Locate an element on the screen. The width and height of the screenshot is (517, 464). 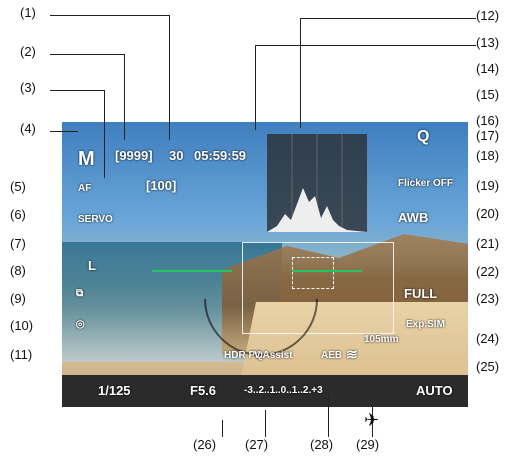
callout-25: (25) is located at coordinates (488, 366).